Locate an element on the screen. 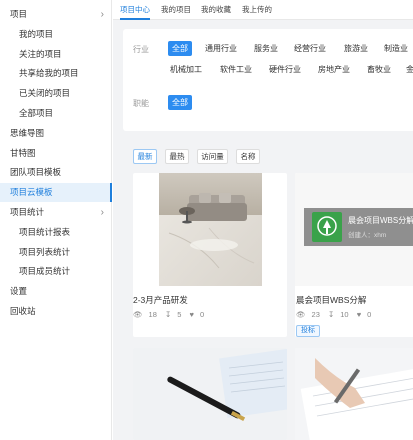  card-stats: 👁 23 ↧ 10 ♥ 0 is located at coordinates (336, 314).